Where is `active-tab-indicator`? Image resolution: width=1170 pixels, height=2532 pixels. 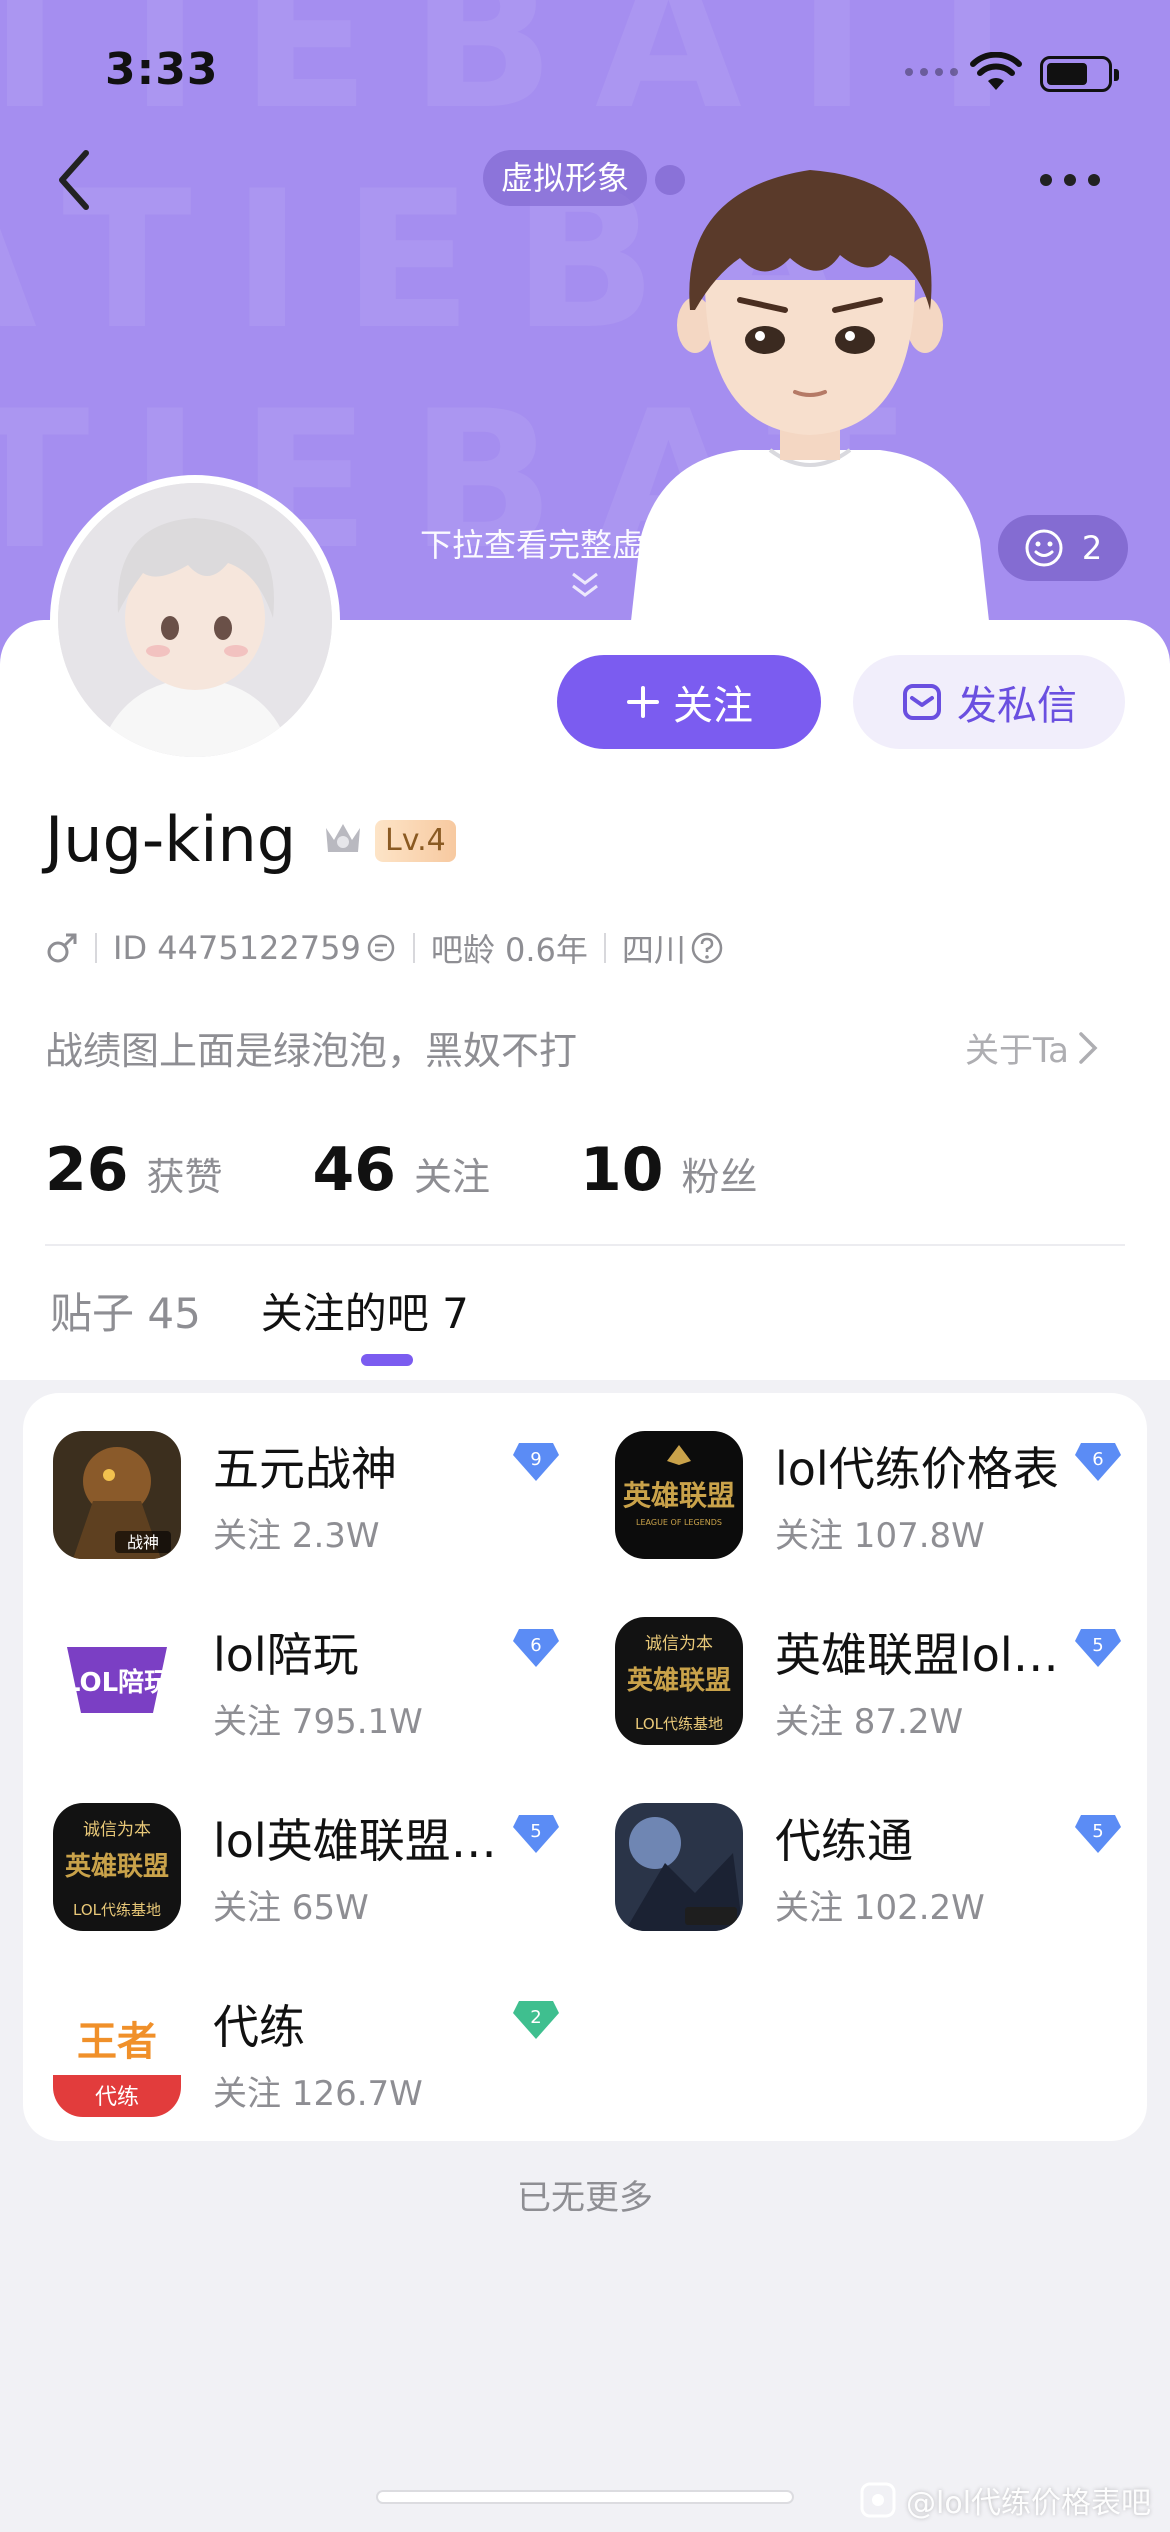
active-tab-indicator is located at coordinates (387, 1360).